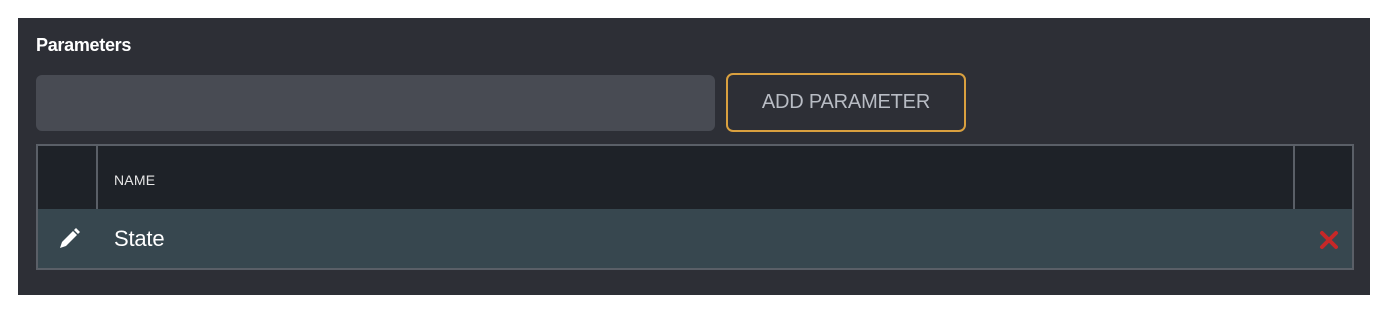  Describe the element at coordinates (1329, 240) in the screenshot. I see `close-icon` at that location.